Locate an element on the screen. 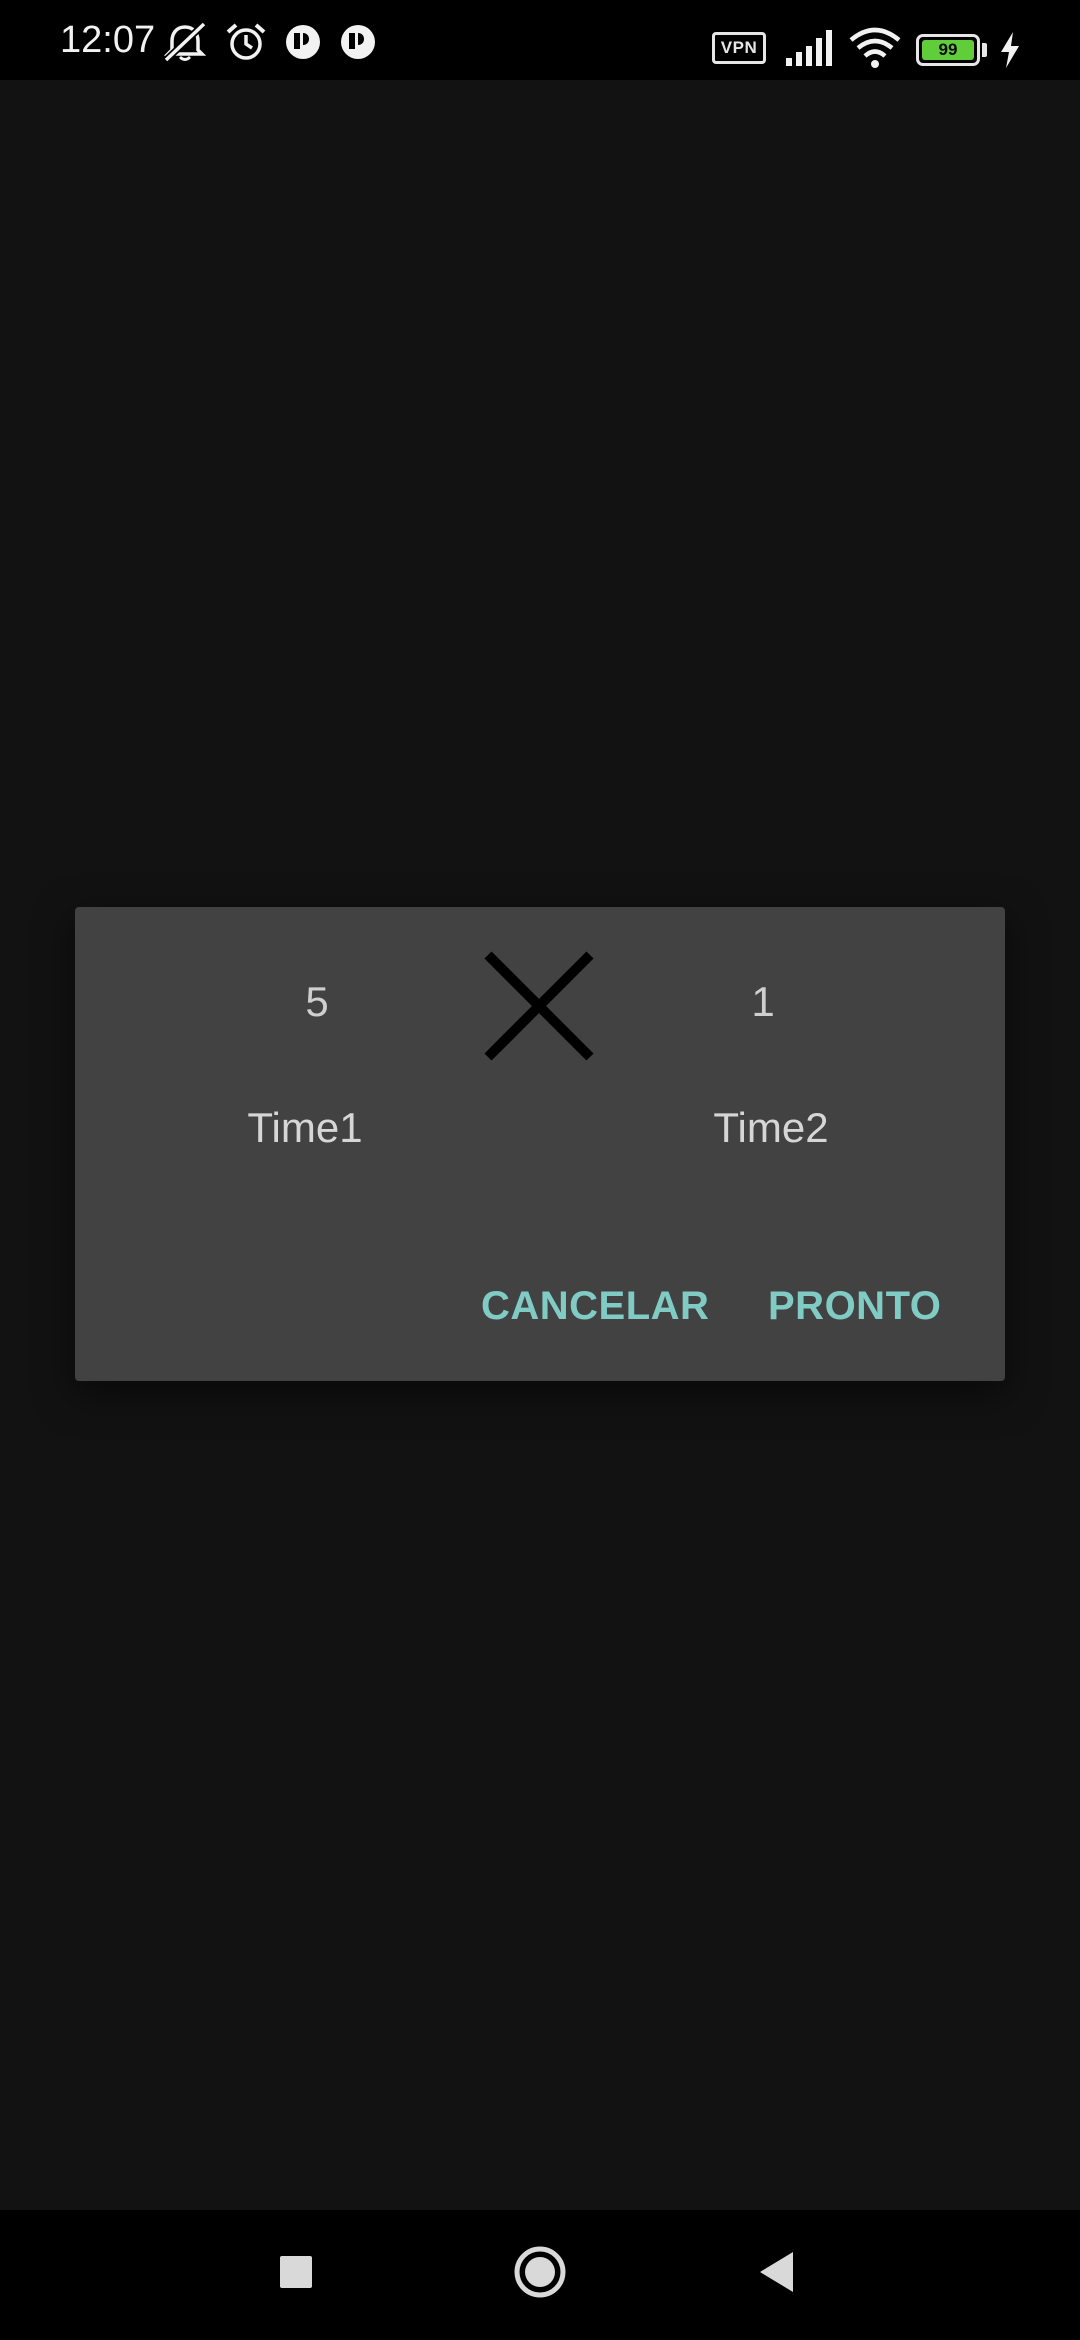  signal-icon is located at coordinates (809, 48).